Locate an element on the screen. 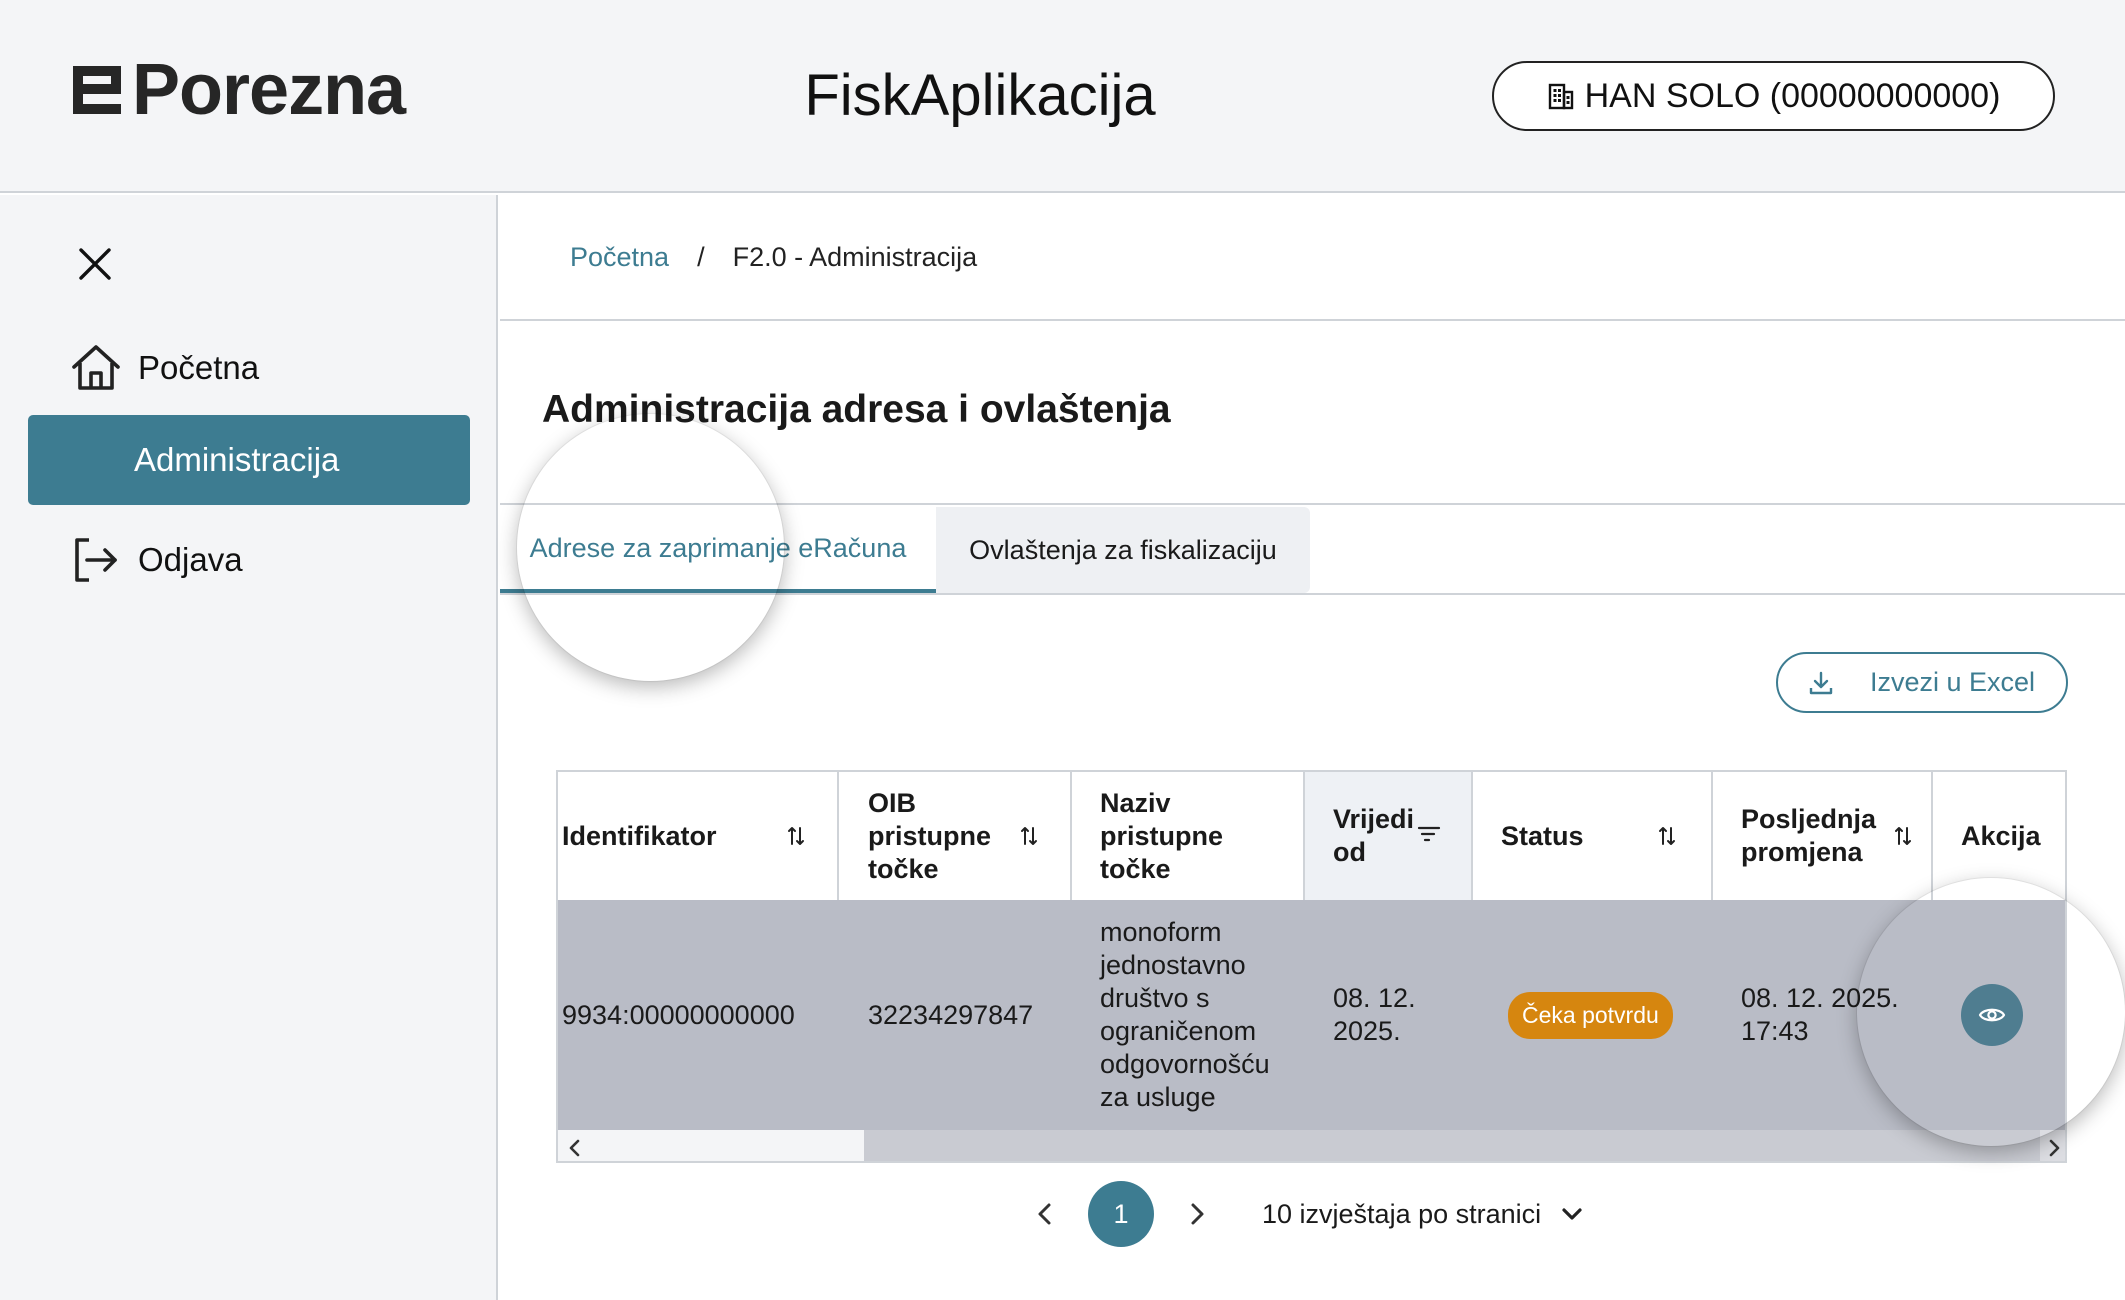 The width and height of the screenshot is (2125, 1300). view-button is located at coordinates (1992, 1015).